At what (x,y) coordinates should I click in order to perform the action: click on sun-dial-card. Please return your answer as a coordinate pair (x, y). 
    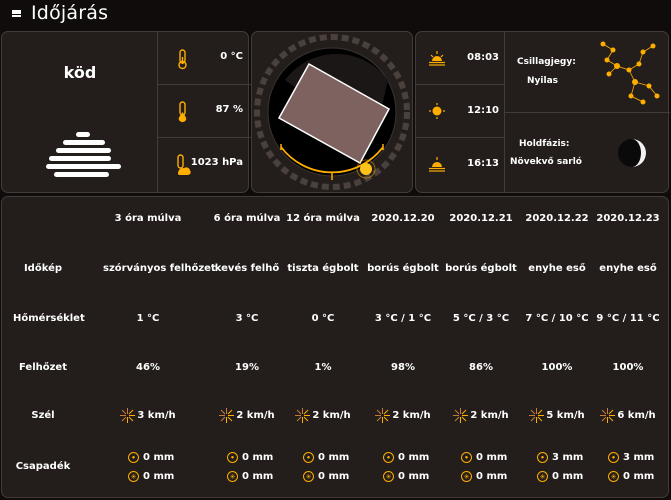
    Looking at the image, I should click on (332, 112).